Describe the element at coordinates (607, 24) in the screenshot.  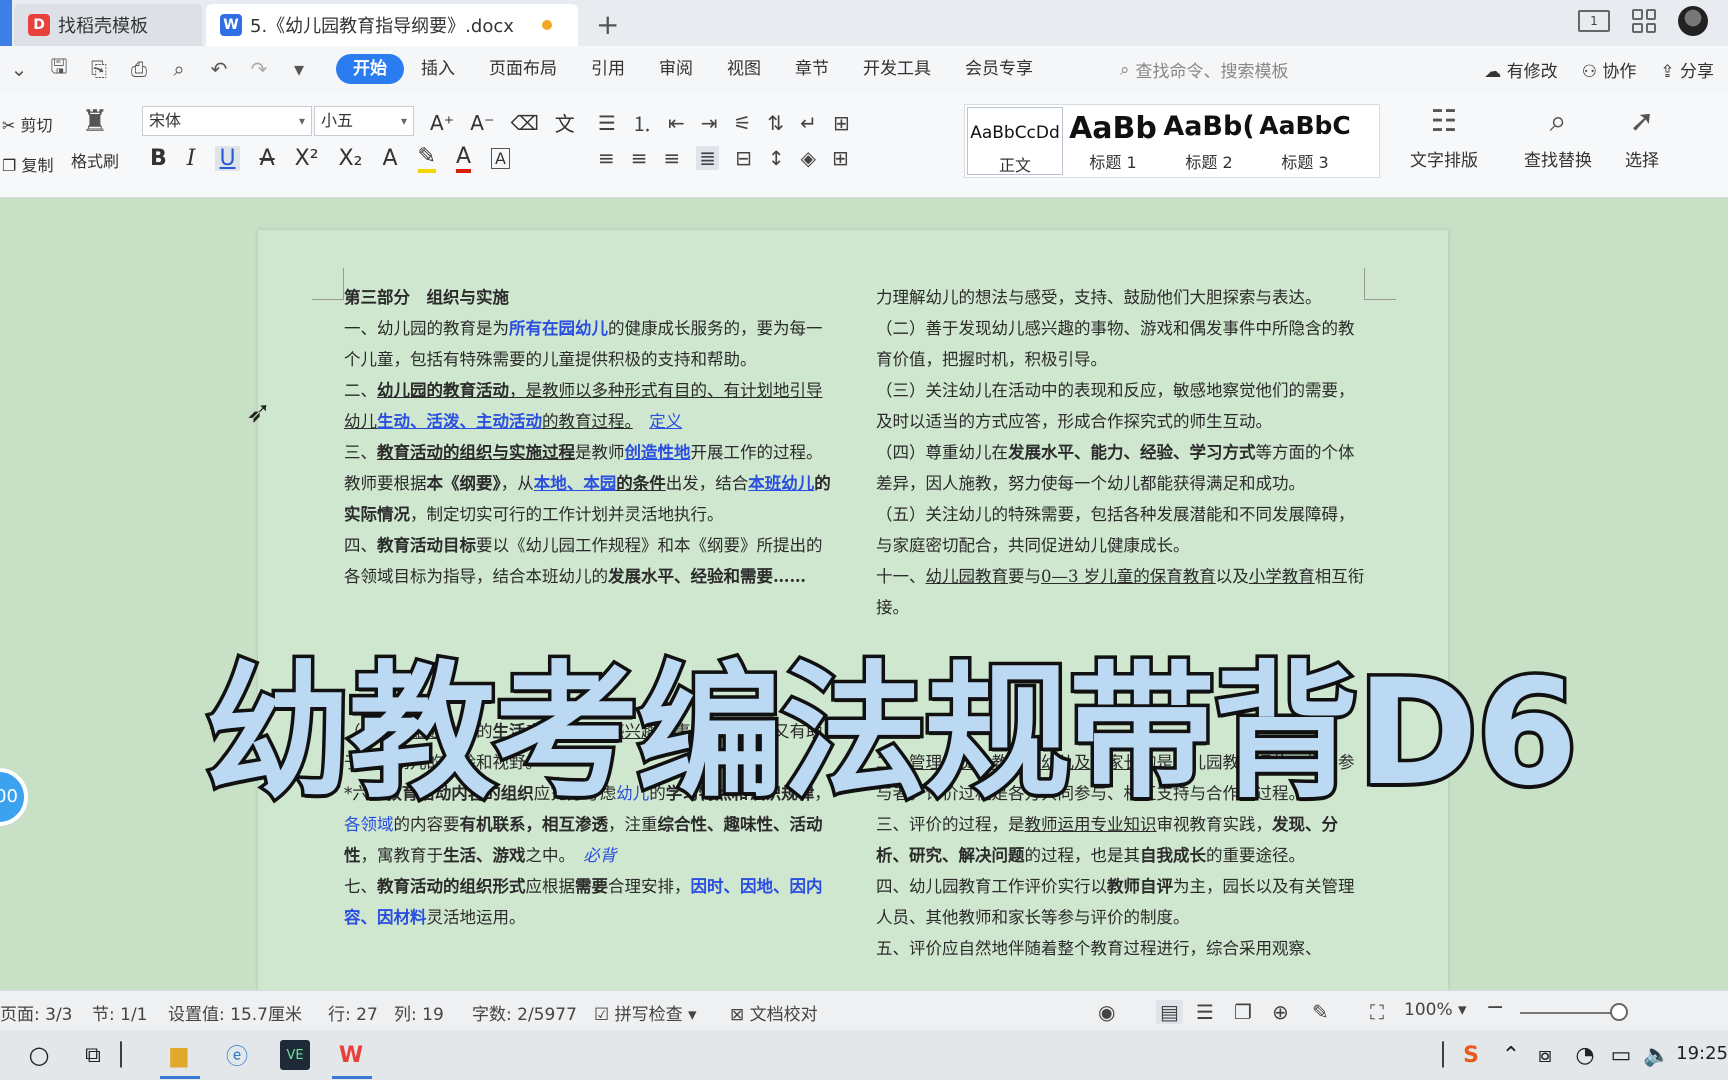
I see `new-tab-button: +` at that location.